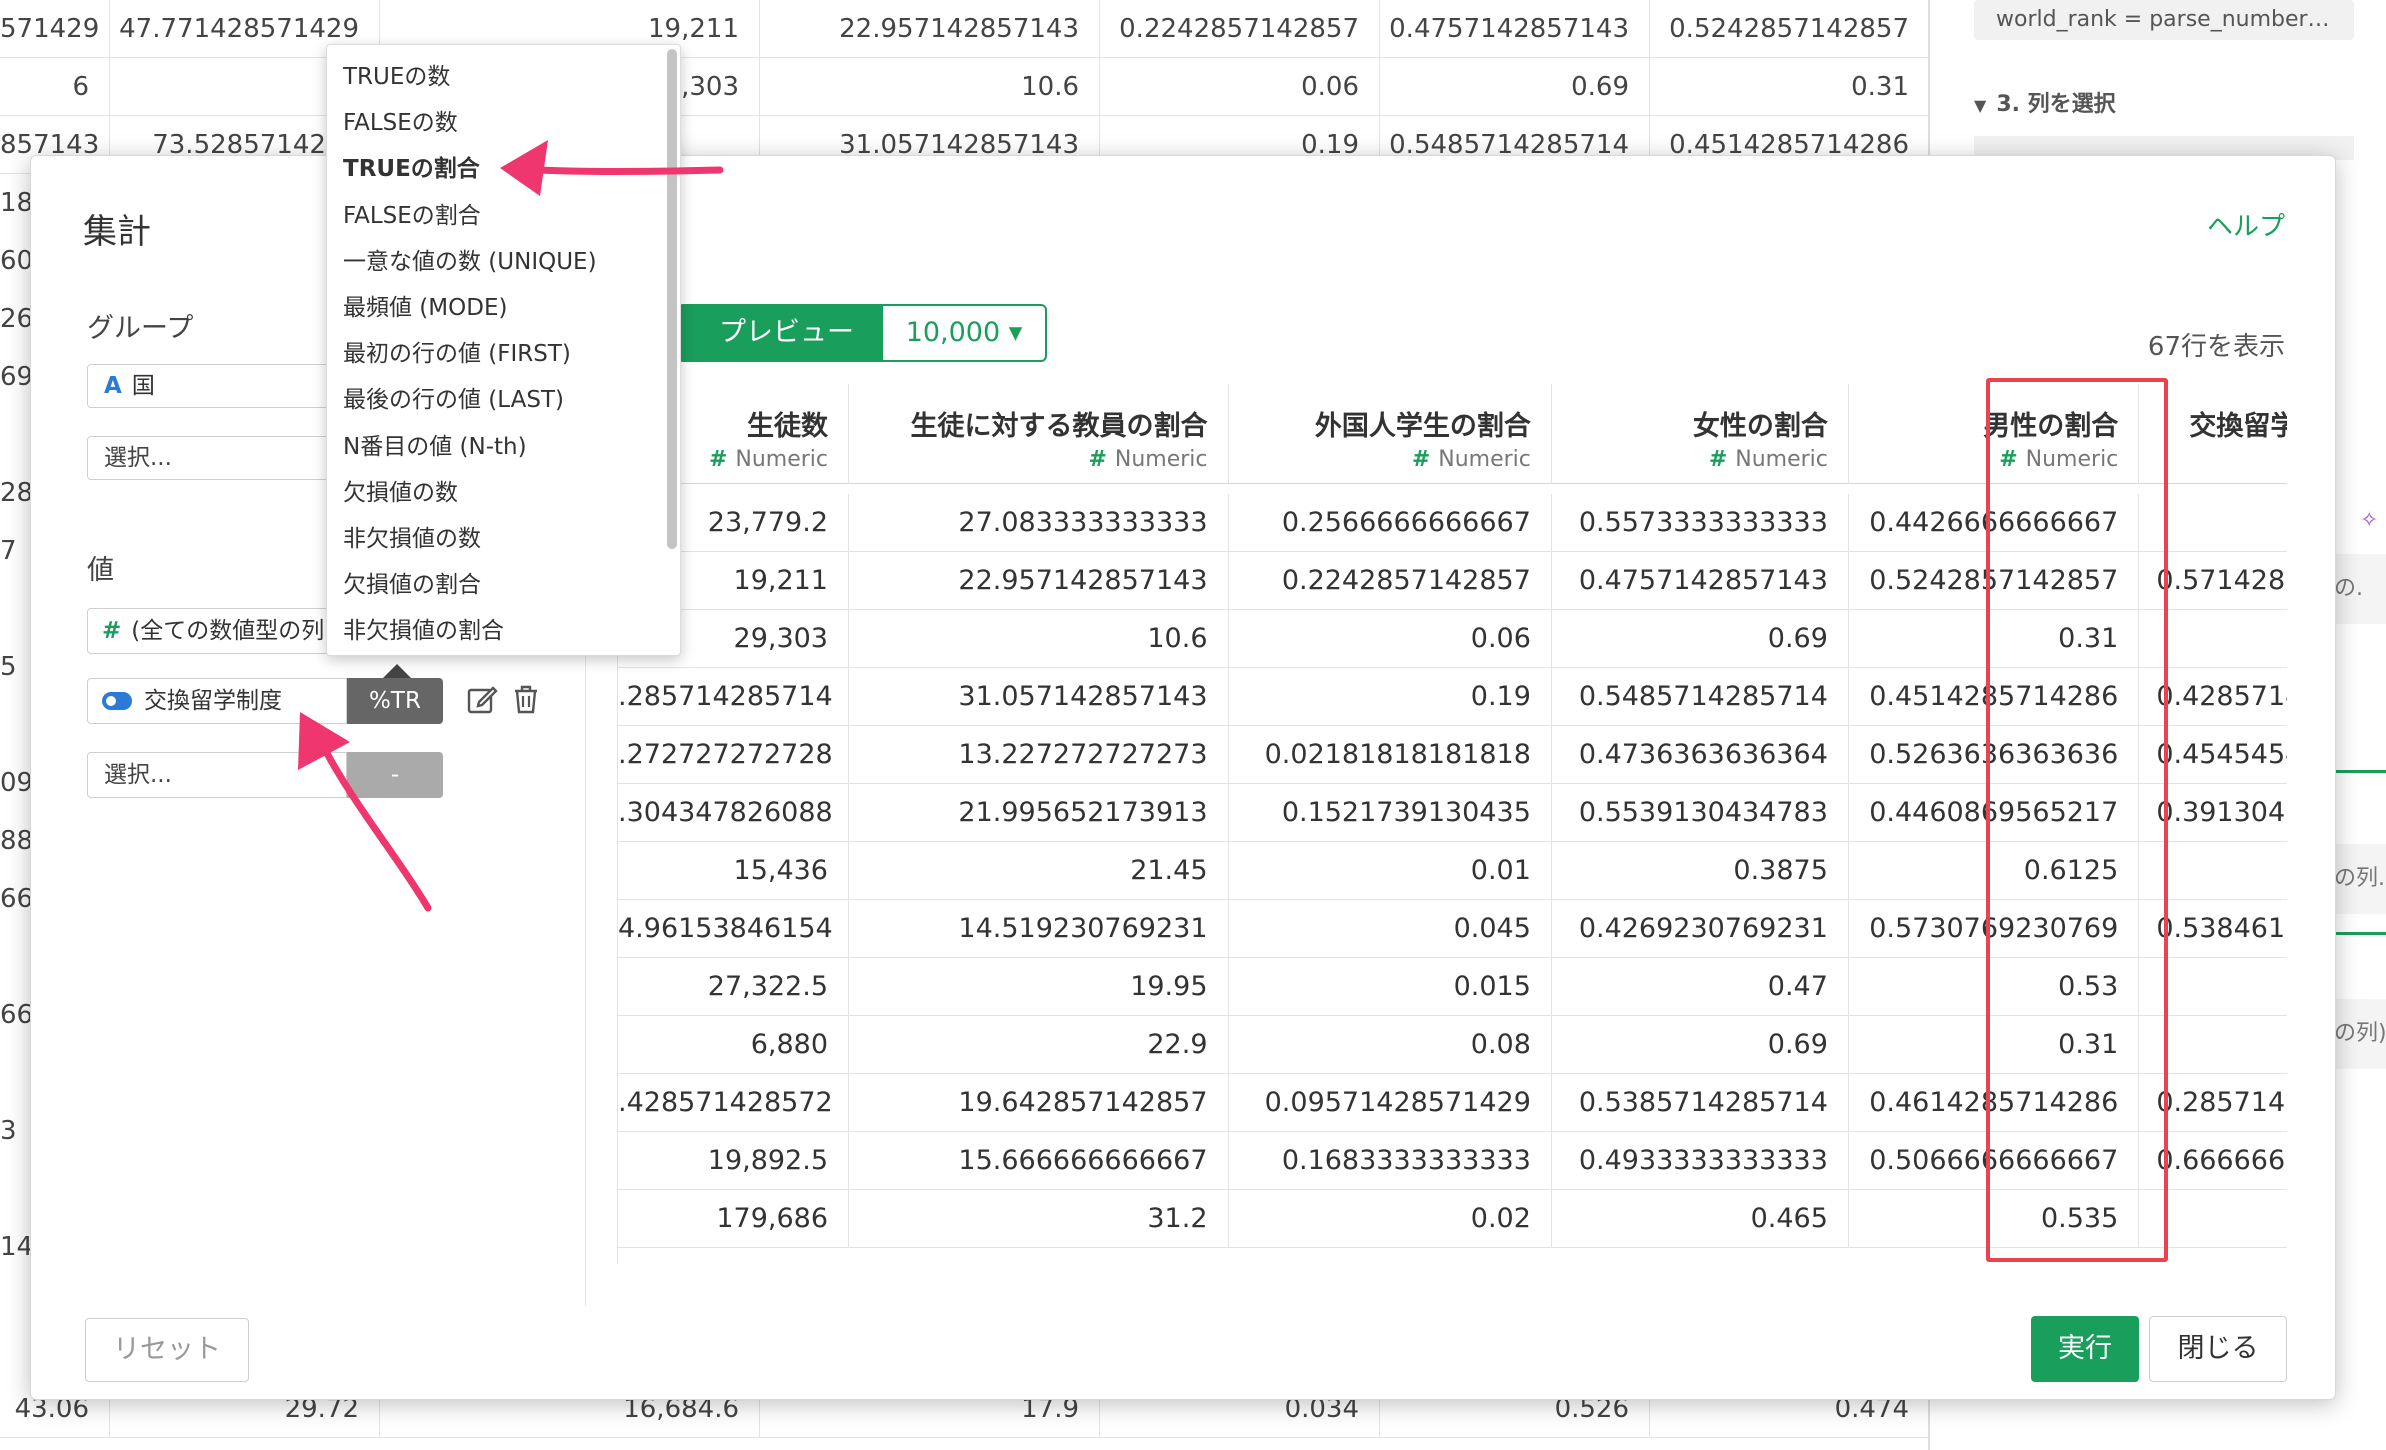 This screenshot has height=1450, width=2386. What do you see at coordinates (1039, 987) in the screenshot?
I see `table-cell: 19.95` at bounding box center [1039, 987].